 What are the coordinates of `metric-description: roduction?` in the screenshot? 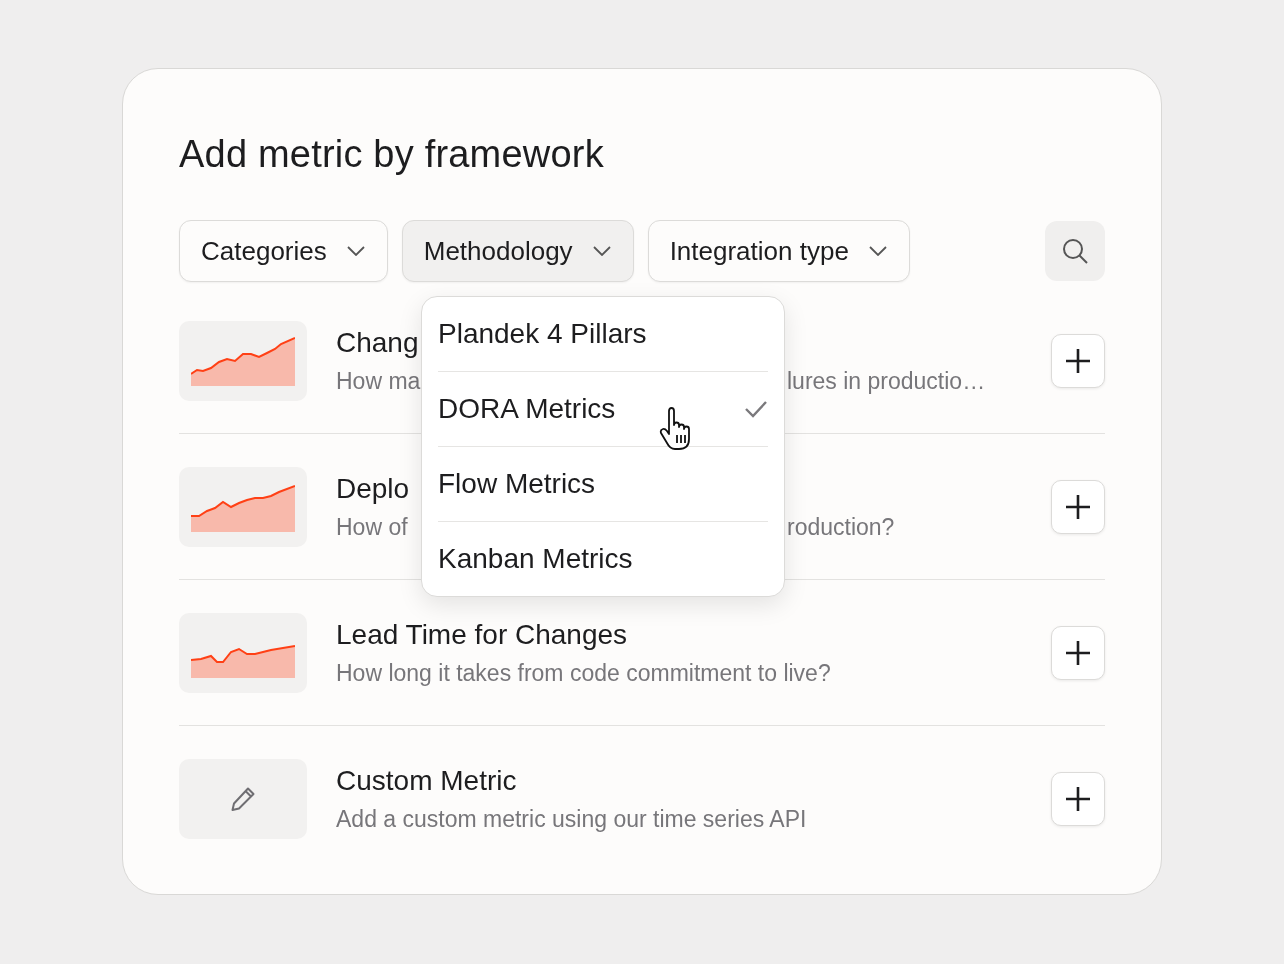 It's located at (841, 527).